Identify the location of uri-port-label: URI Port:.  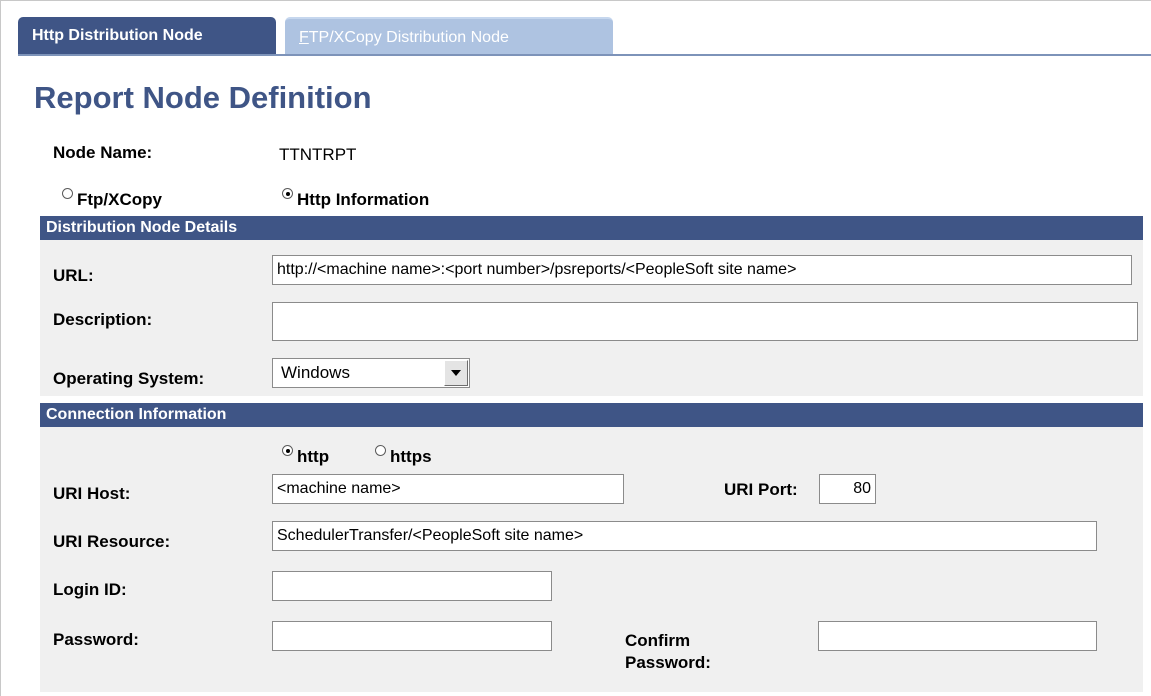
(761, 489).